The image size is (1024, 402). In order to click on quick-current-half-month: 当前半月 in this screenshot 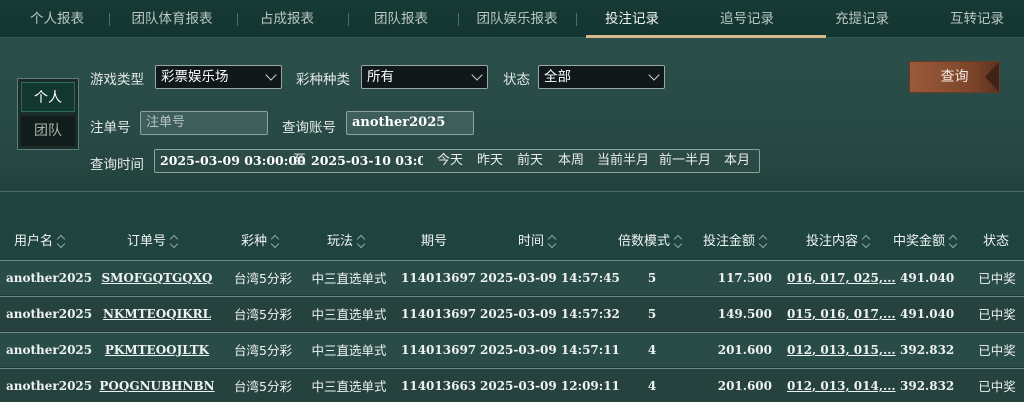, I will do `click(623, 161)`.